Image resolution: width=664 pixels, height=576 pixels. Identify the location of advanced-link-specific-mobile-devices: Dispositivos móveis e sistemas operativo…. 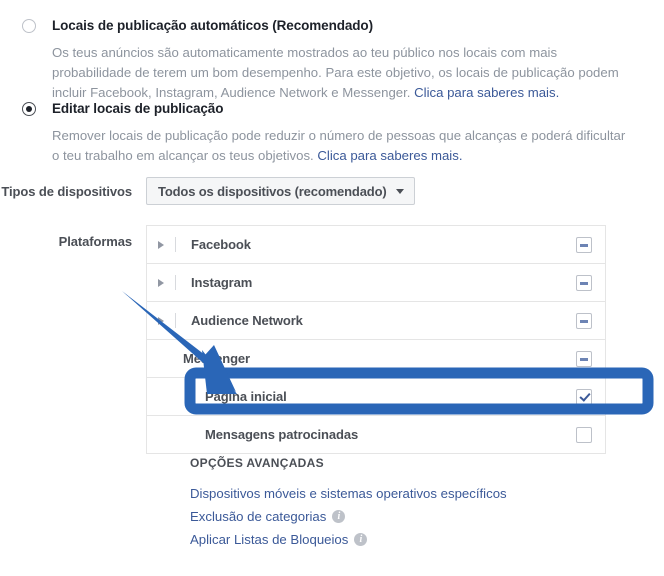
(400, 493).